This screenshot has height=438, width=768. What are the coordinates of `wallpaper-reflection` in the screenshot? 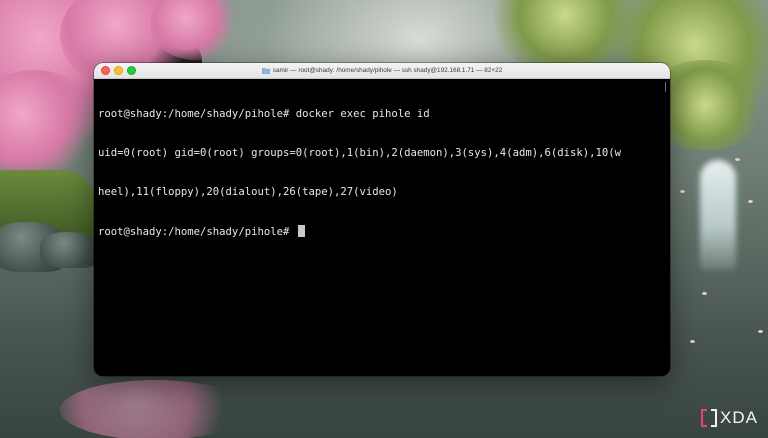 It's located at (155, 409).